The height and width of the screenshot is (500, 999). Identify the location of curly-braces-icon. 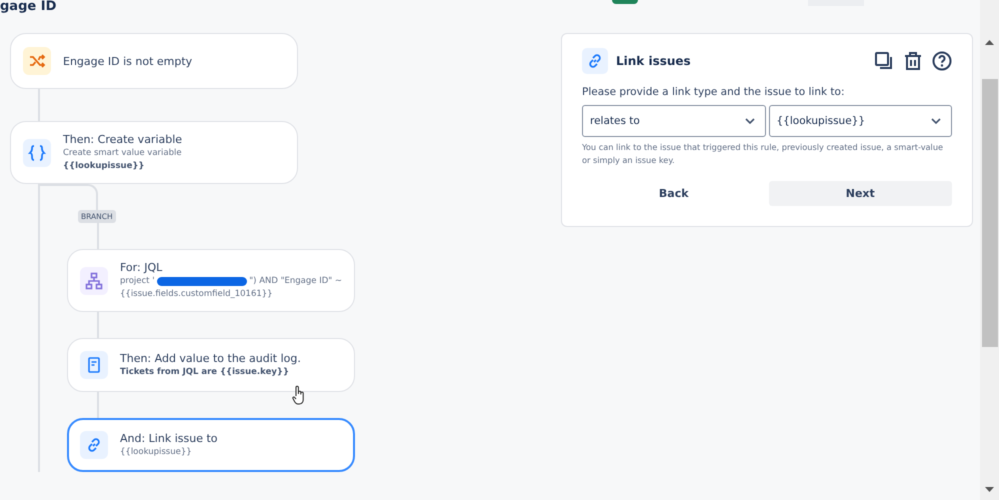
(37, 152).